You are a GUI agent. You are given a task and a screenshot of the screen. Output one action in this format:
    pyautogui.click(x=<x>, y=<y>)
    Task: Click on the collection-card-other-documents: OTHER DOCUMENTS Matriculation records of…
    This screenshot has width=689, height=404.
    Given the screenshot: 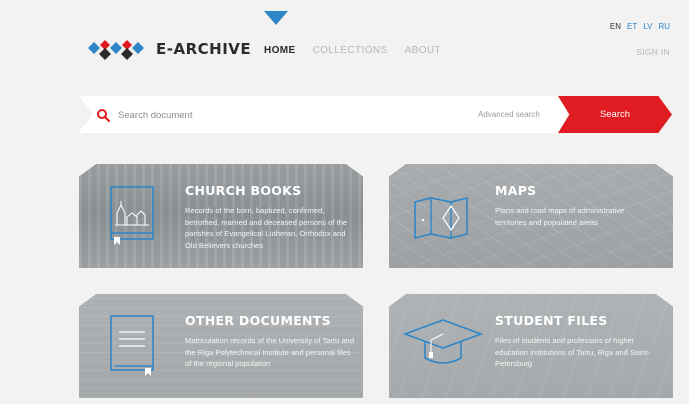 What is the action you would take?
    pyautogui.click(x=221, y=346)
    